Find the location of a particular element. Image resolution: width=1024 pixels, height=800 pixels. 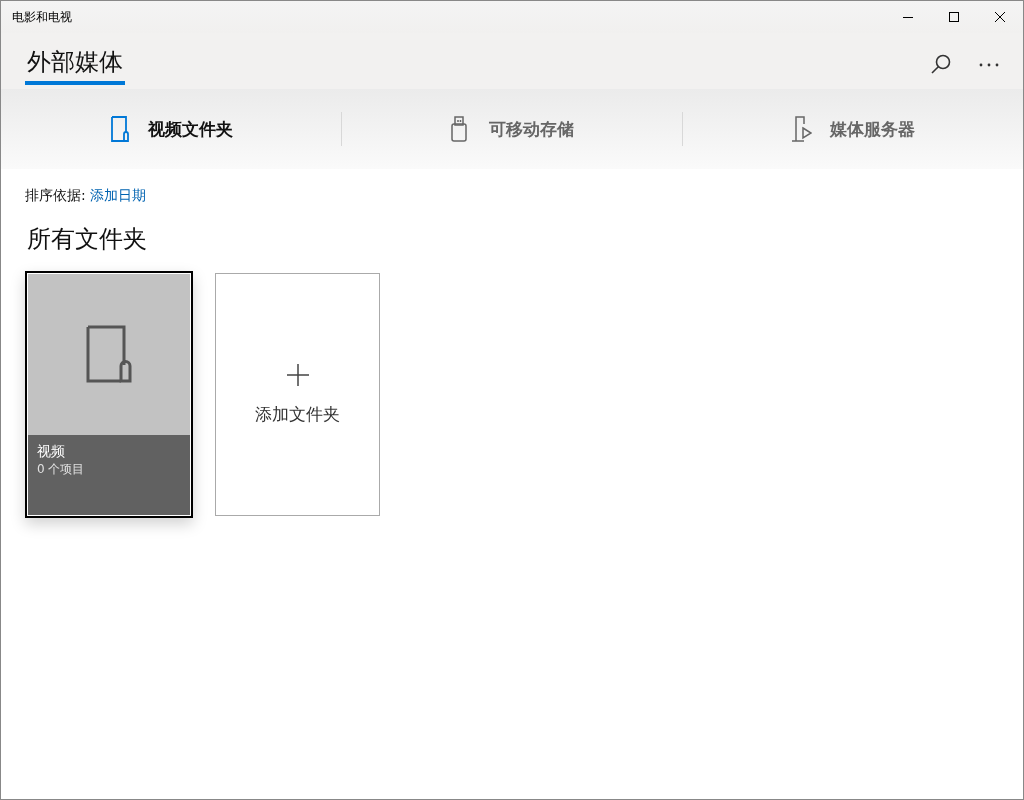

section-title: 所有文件夹 is located at coordinates (87, 239).